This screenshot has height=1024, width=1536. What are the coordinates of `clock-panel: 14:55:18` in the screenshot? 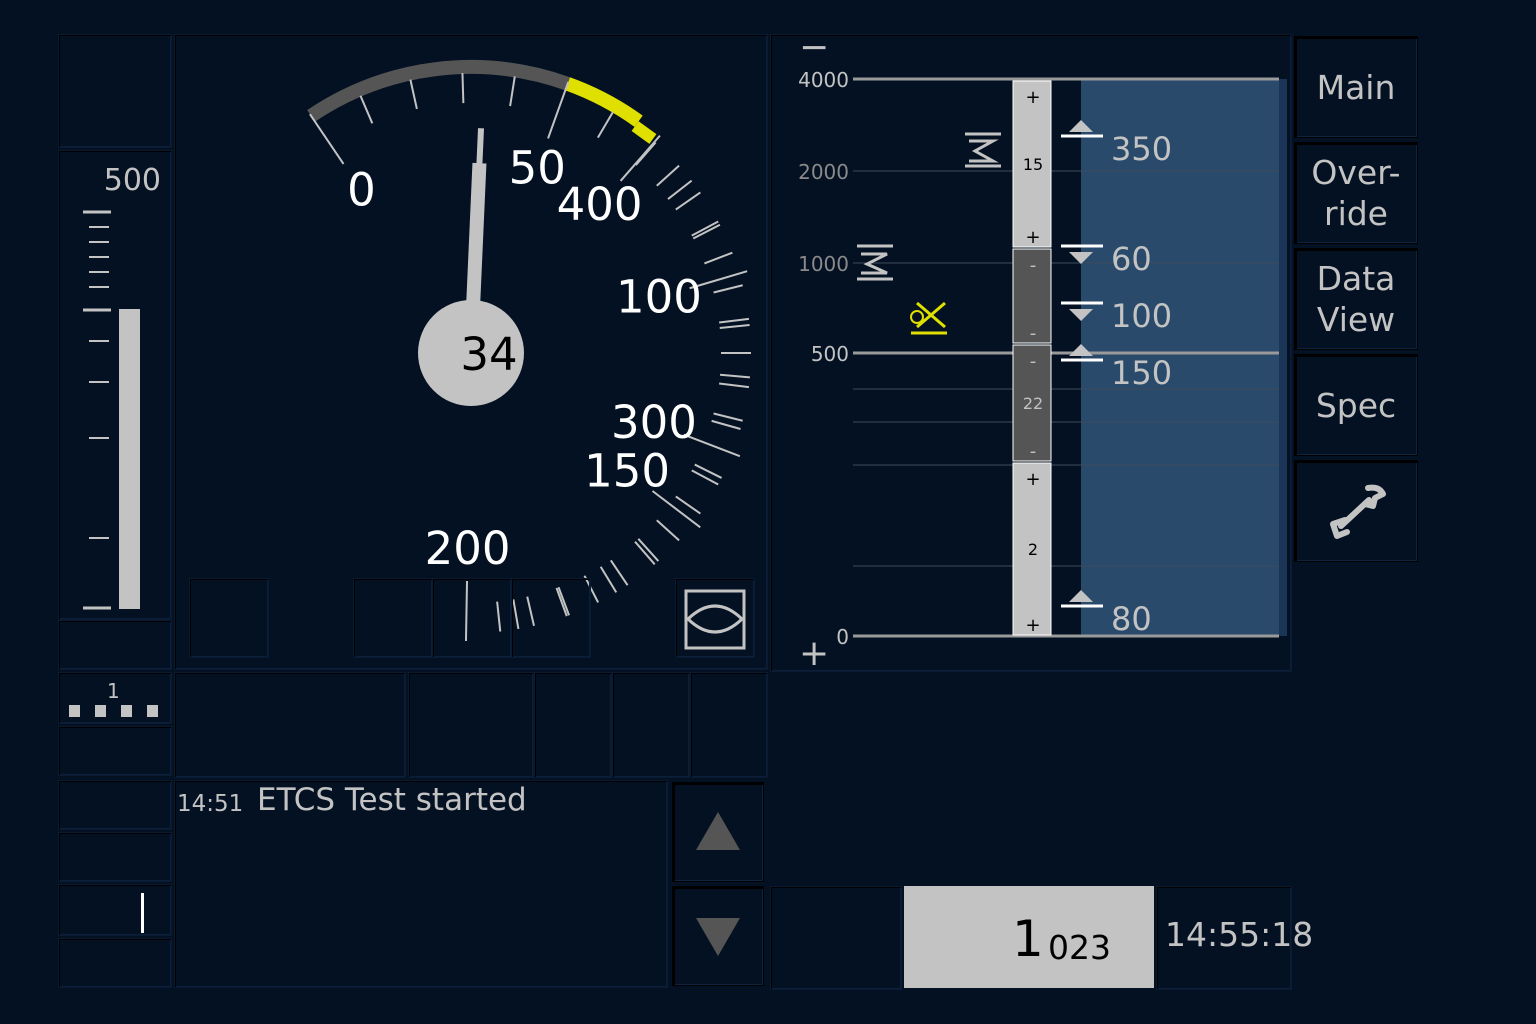 It's located at (1234, 938).